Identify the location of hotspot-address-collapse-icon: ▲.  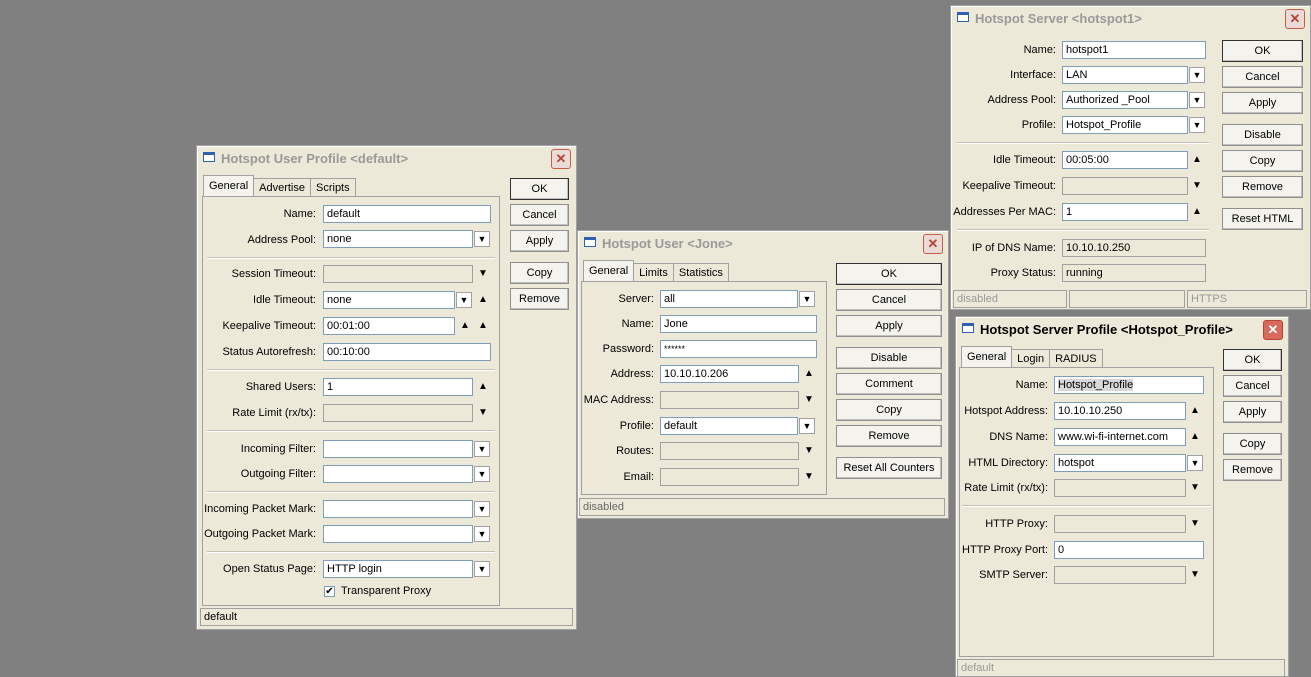
(1195, 411).